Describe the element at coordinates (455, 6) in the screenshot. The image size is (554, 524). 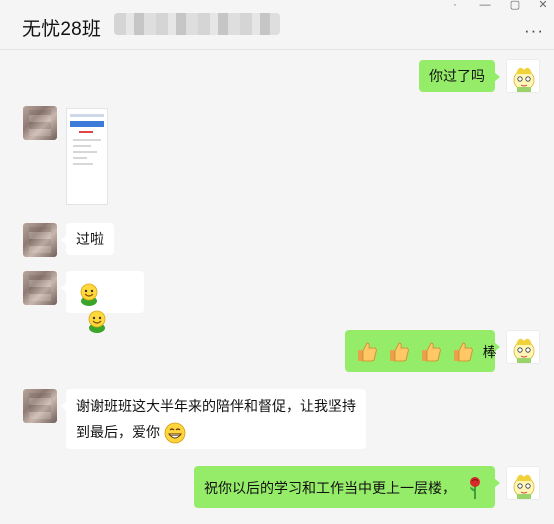
I see `pin-button: ·` at that location.